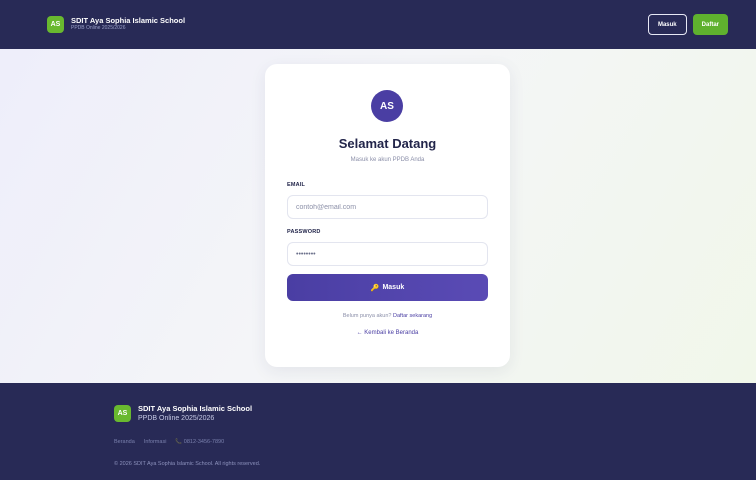  I want to click on password-field, so click(387, 254).